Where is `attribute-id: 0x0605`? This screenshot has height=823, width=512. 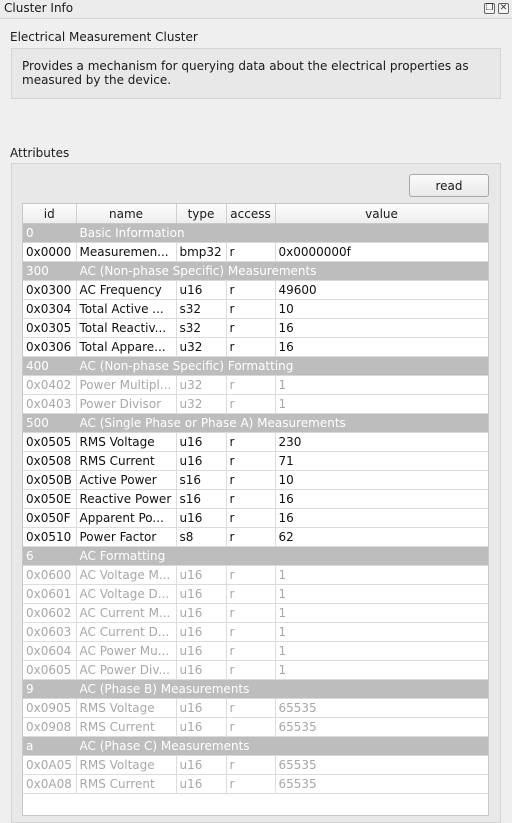 attribute-id: 0x0605 is located at coordinates (50, 670).